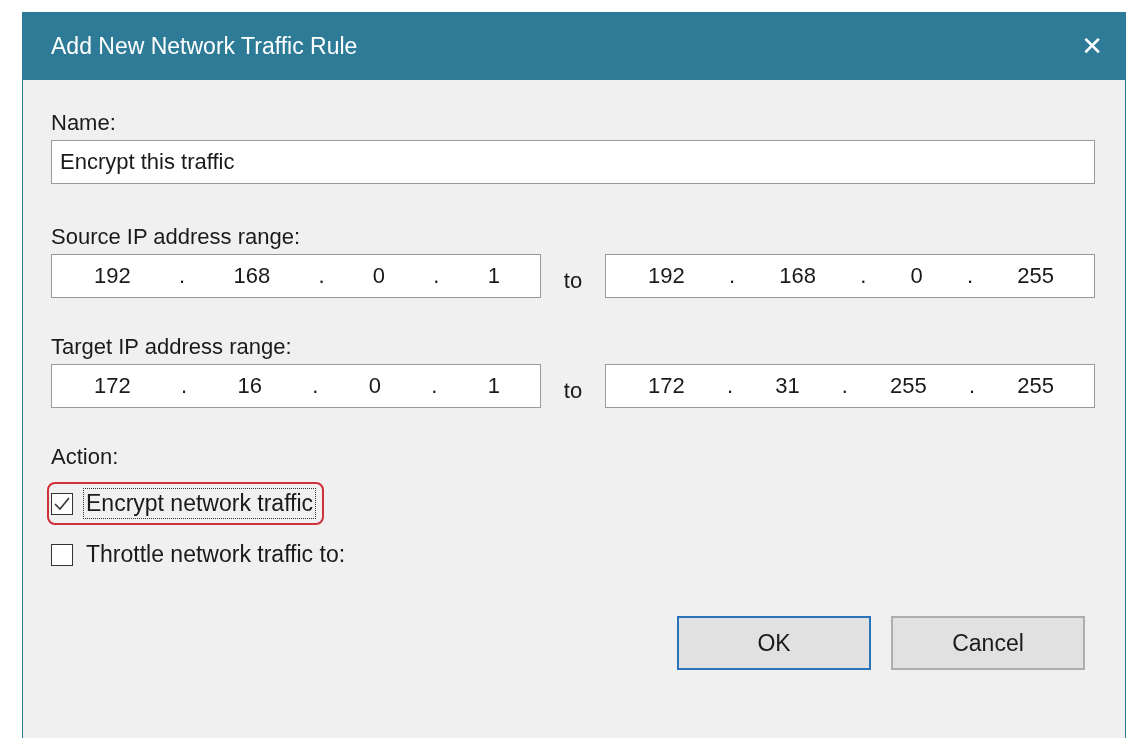 This screenshot has height=738, width=1138. I want to click on ip-address-field: 192 . 168 . 0 . 255, so click(850, 276).